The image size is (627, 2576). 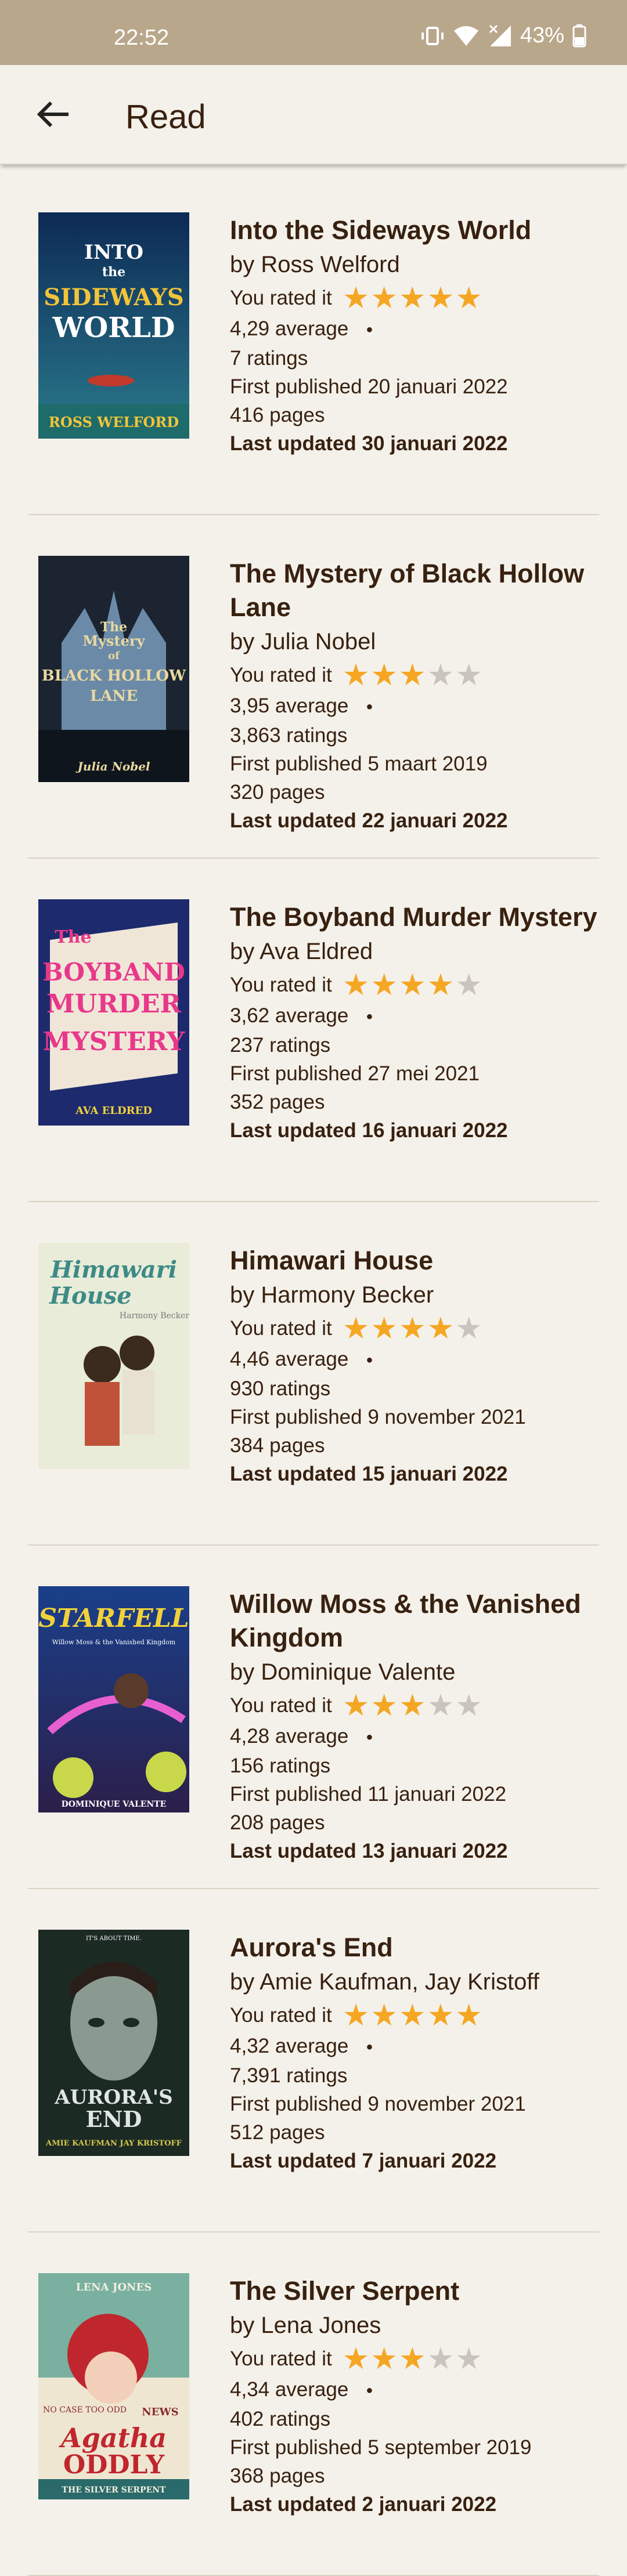 What do you see at coordinates (416, 951) in the screenshot?
I see `book-author: by Ava Eldred` at bounding box center [416, 951].